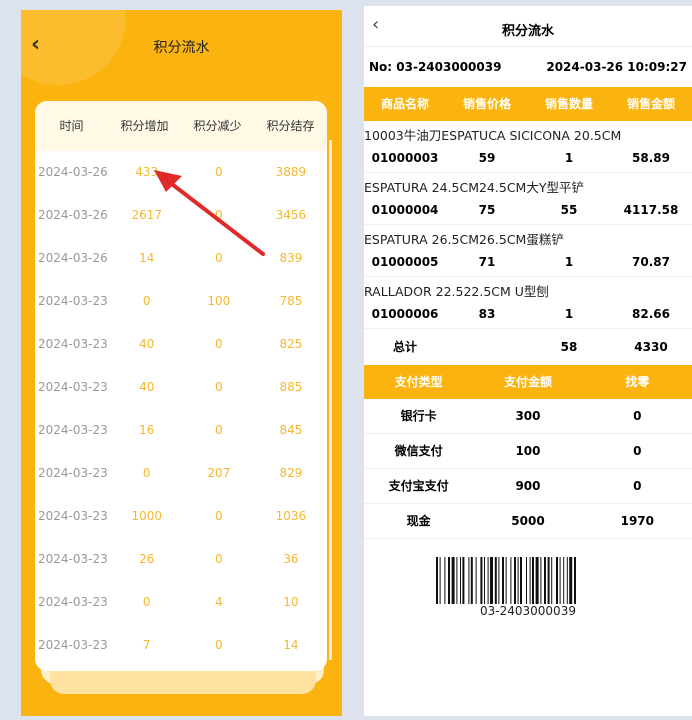  I want to click on payment-row: 银行卡 300 0, so click(528, 416).